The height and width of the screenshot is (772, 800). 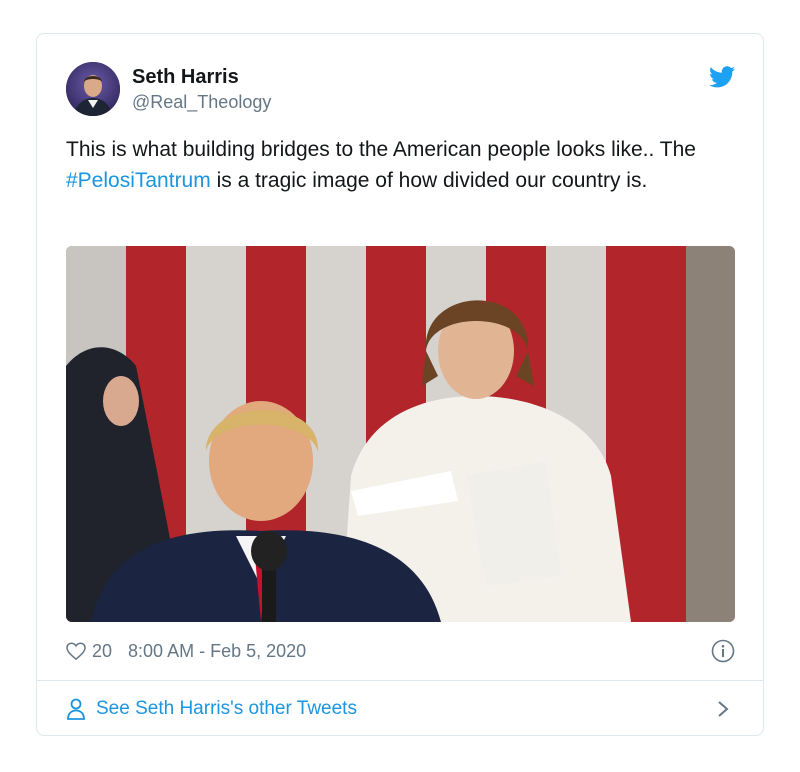 What do you see at coordinates (76, 651) in the screenshot?
I see `heart-icon` at bounding box center [76, 651].